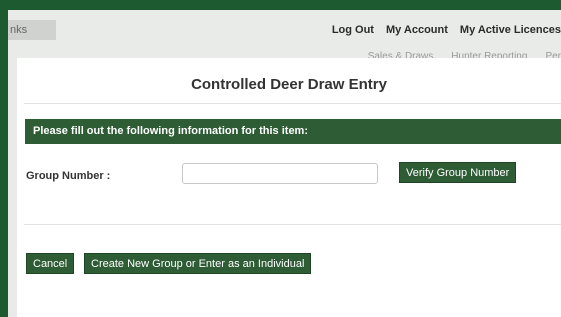 The height and width of the screenshot is (317, 561). I want to click on log-out-link: Log Out, so click(353, 32).